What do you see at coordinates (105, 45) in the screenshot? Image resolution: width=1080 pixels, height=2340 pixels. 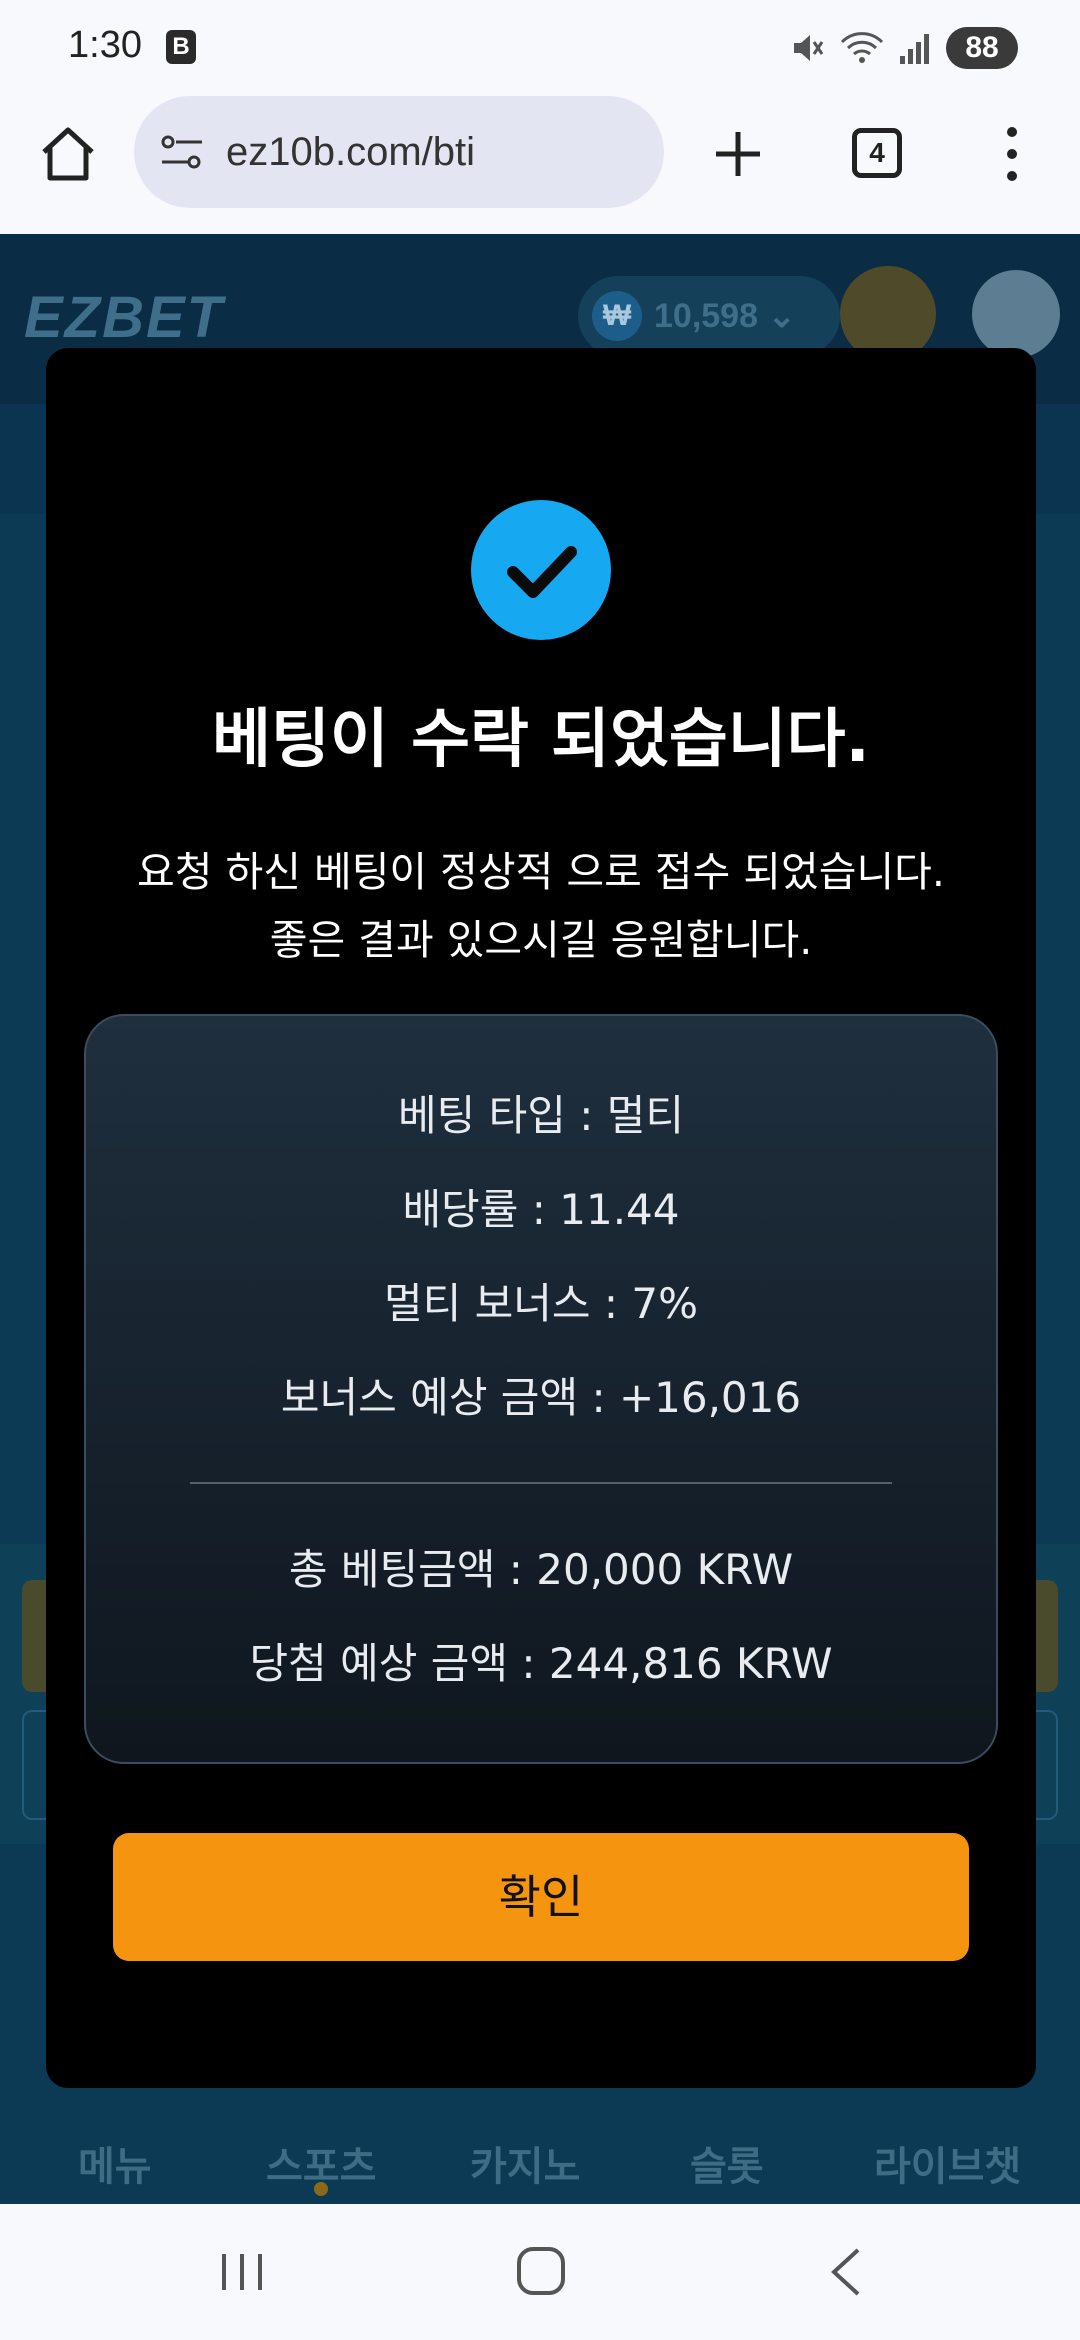 I see `status-time: 1:30` at bounding box center [105, 45].